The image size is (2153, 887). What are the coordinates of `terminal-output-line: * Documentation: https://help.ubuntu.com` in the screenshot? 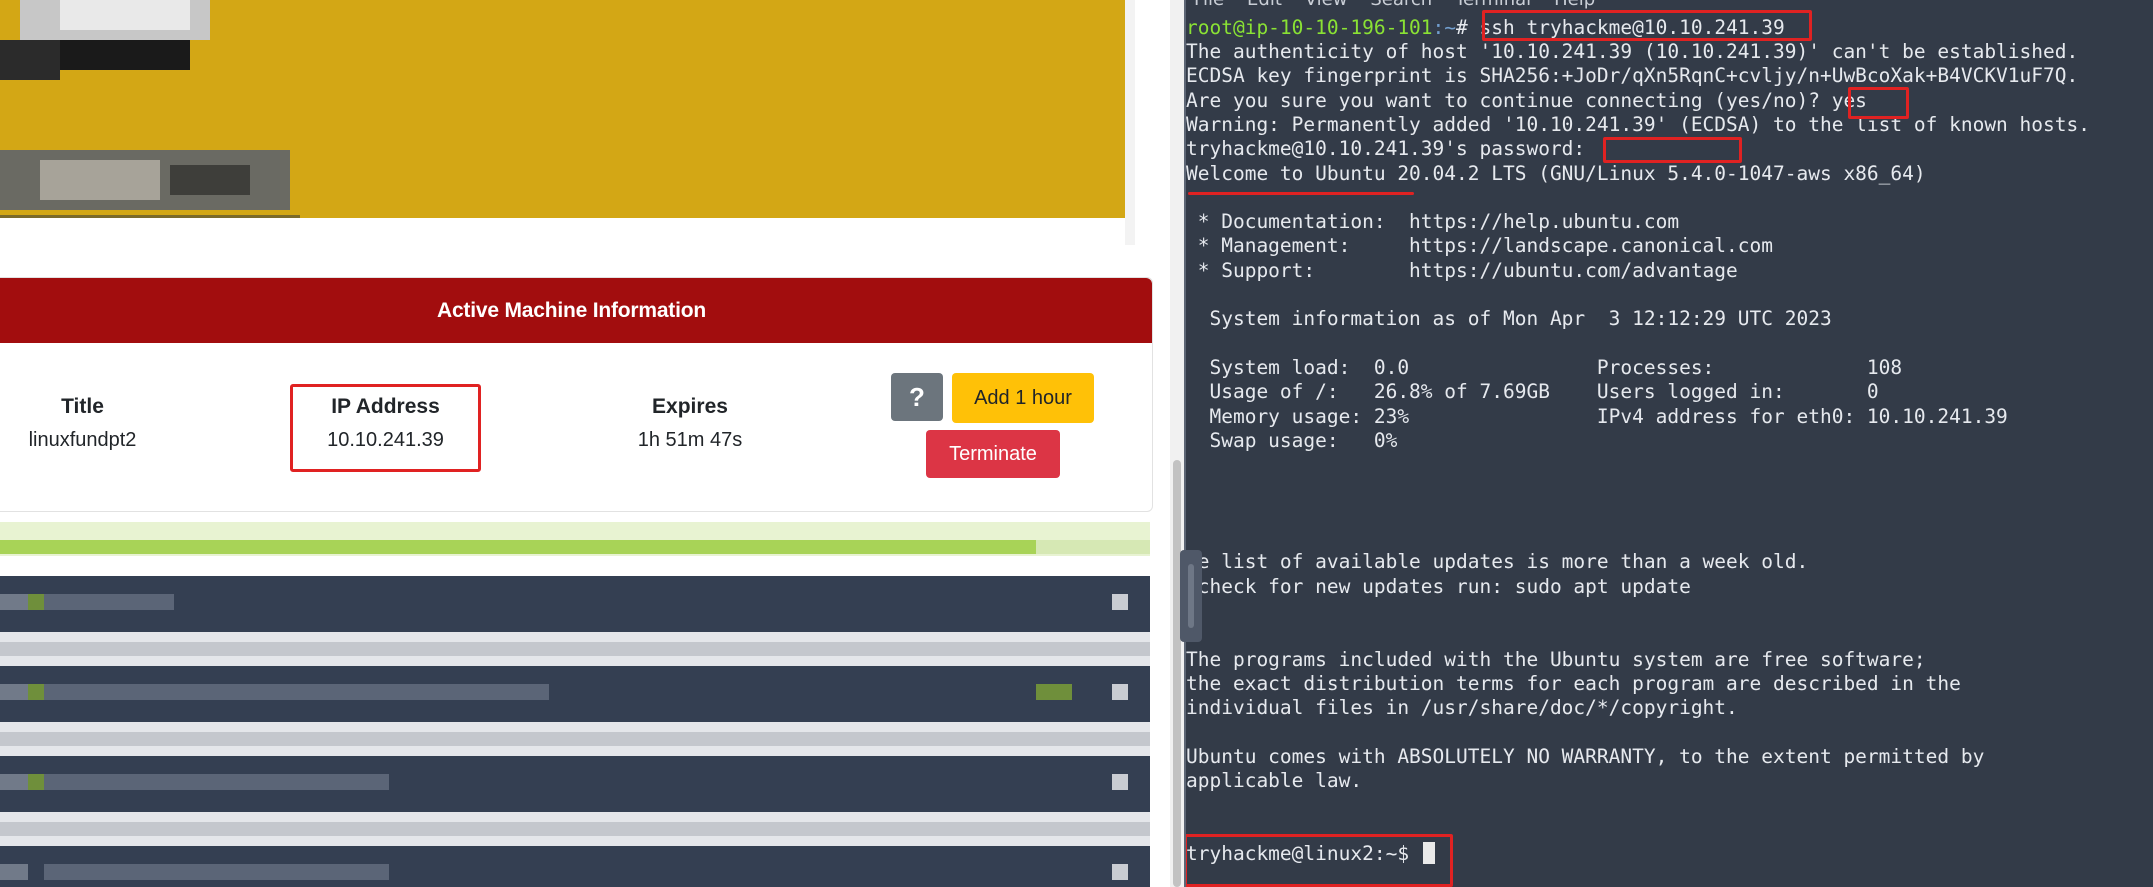 It's located at (1433, 222).